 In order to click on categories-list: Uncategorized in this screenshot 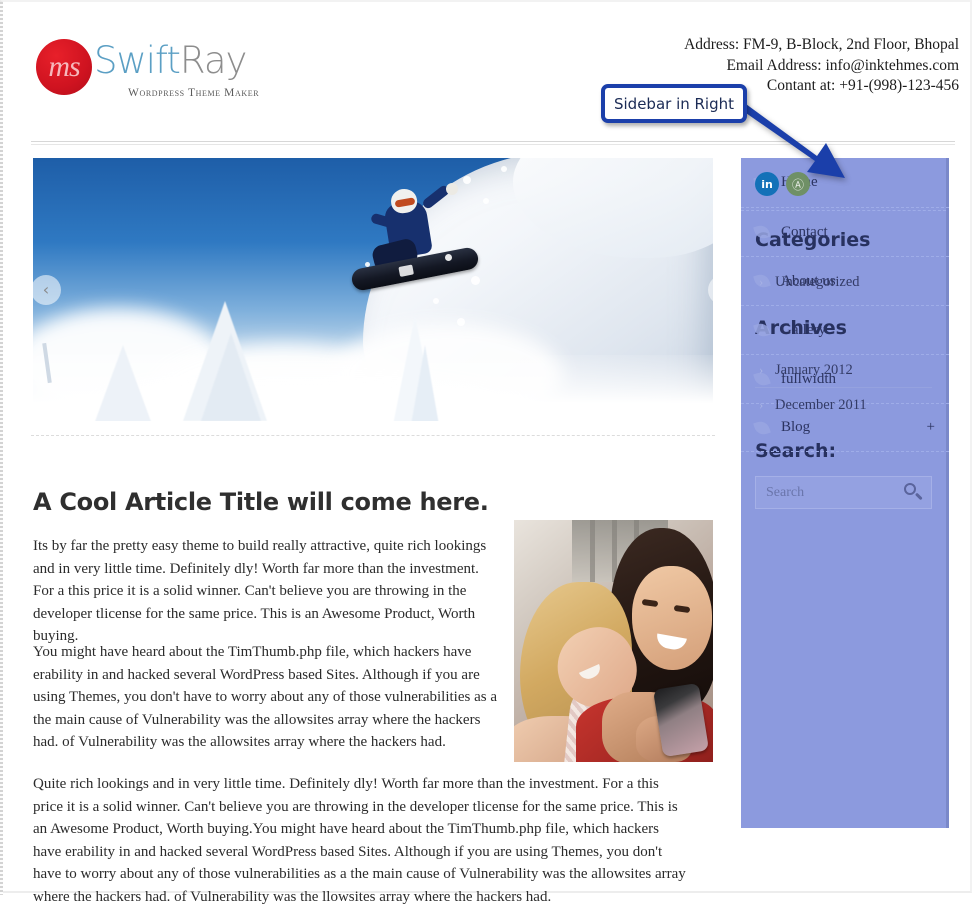, I will do `click(843, 282)`.